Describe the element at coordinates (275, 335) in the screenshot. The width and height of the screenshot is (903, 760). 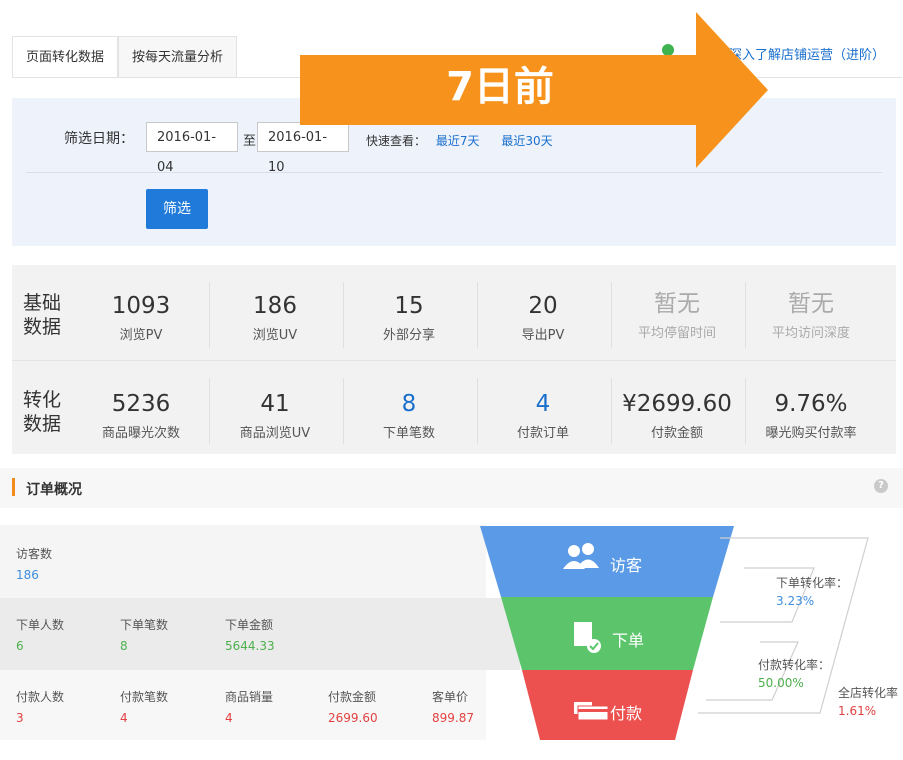
I see `stat-label: 浏览UV` at that location.